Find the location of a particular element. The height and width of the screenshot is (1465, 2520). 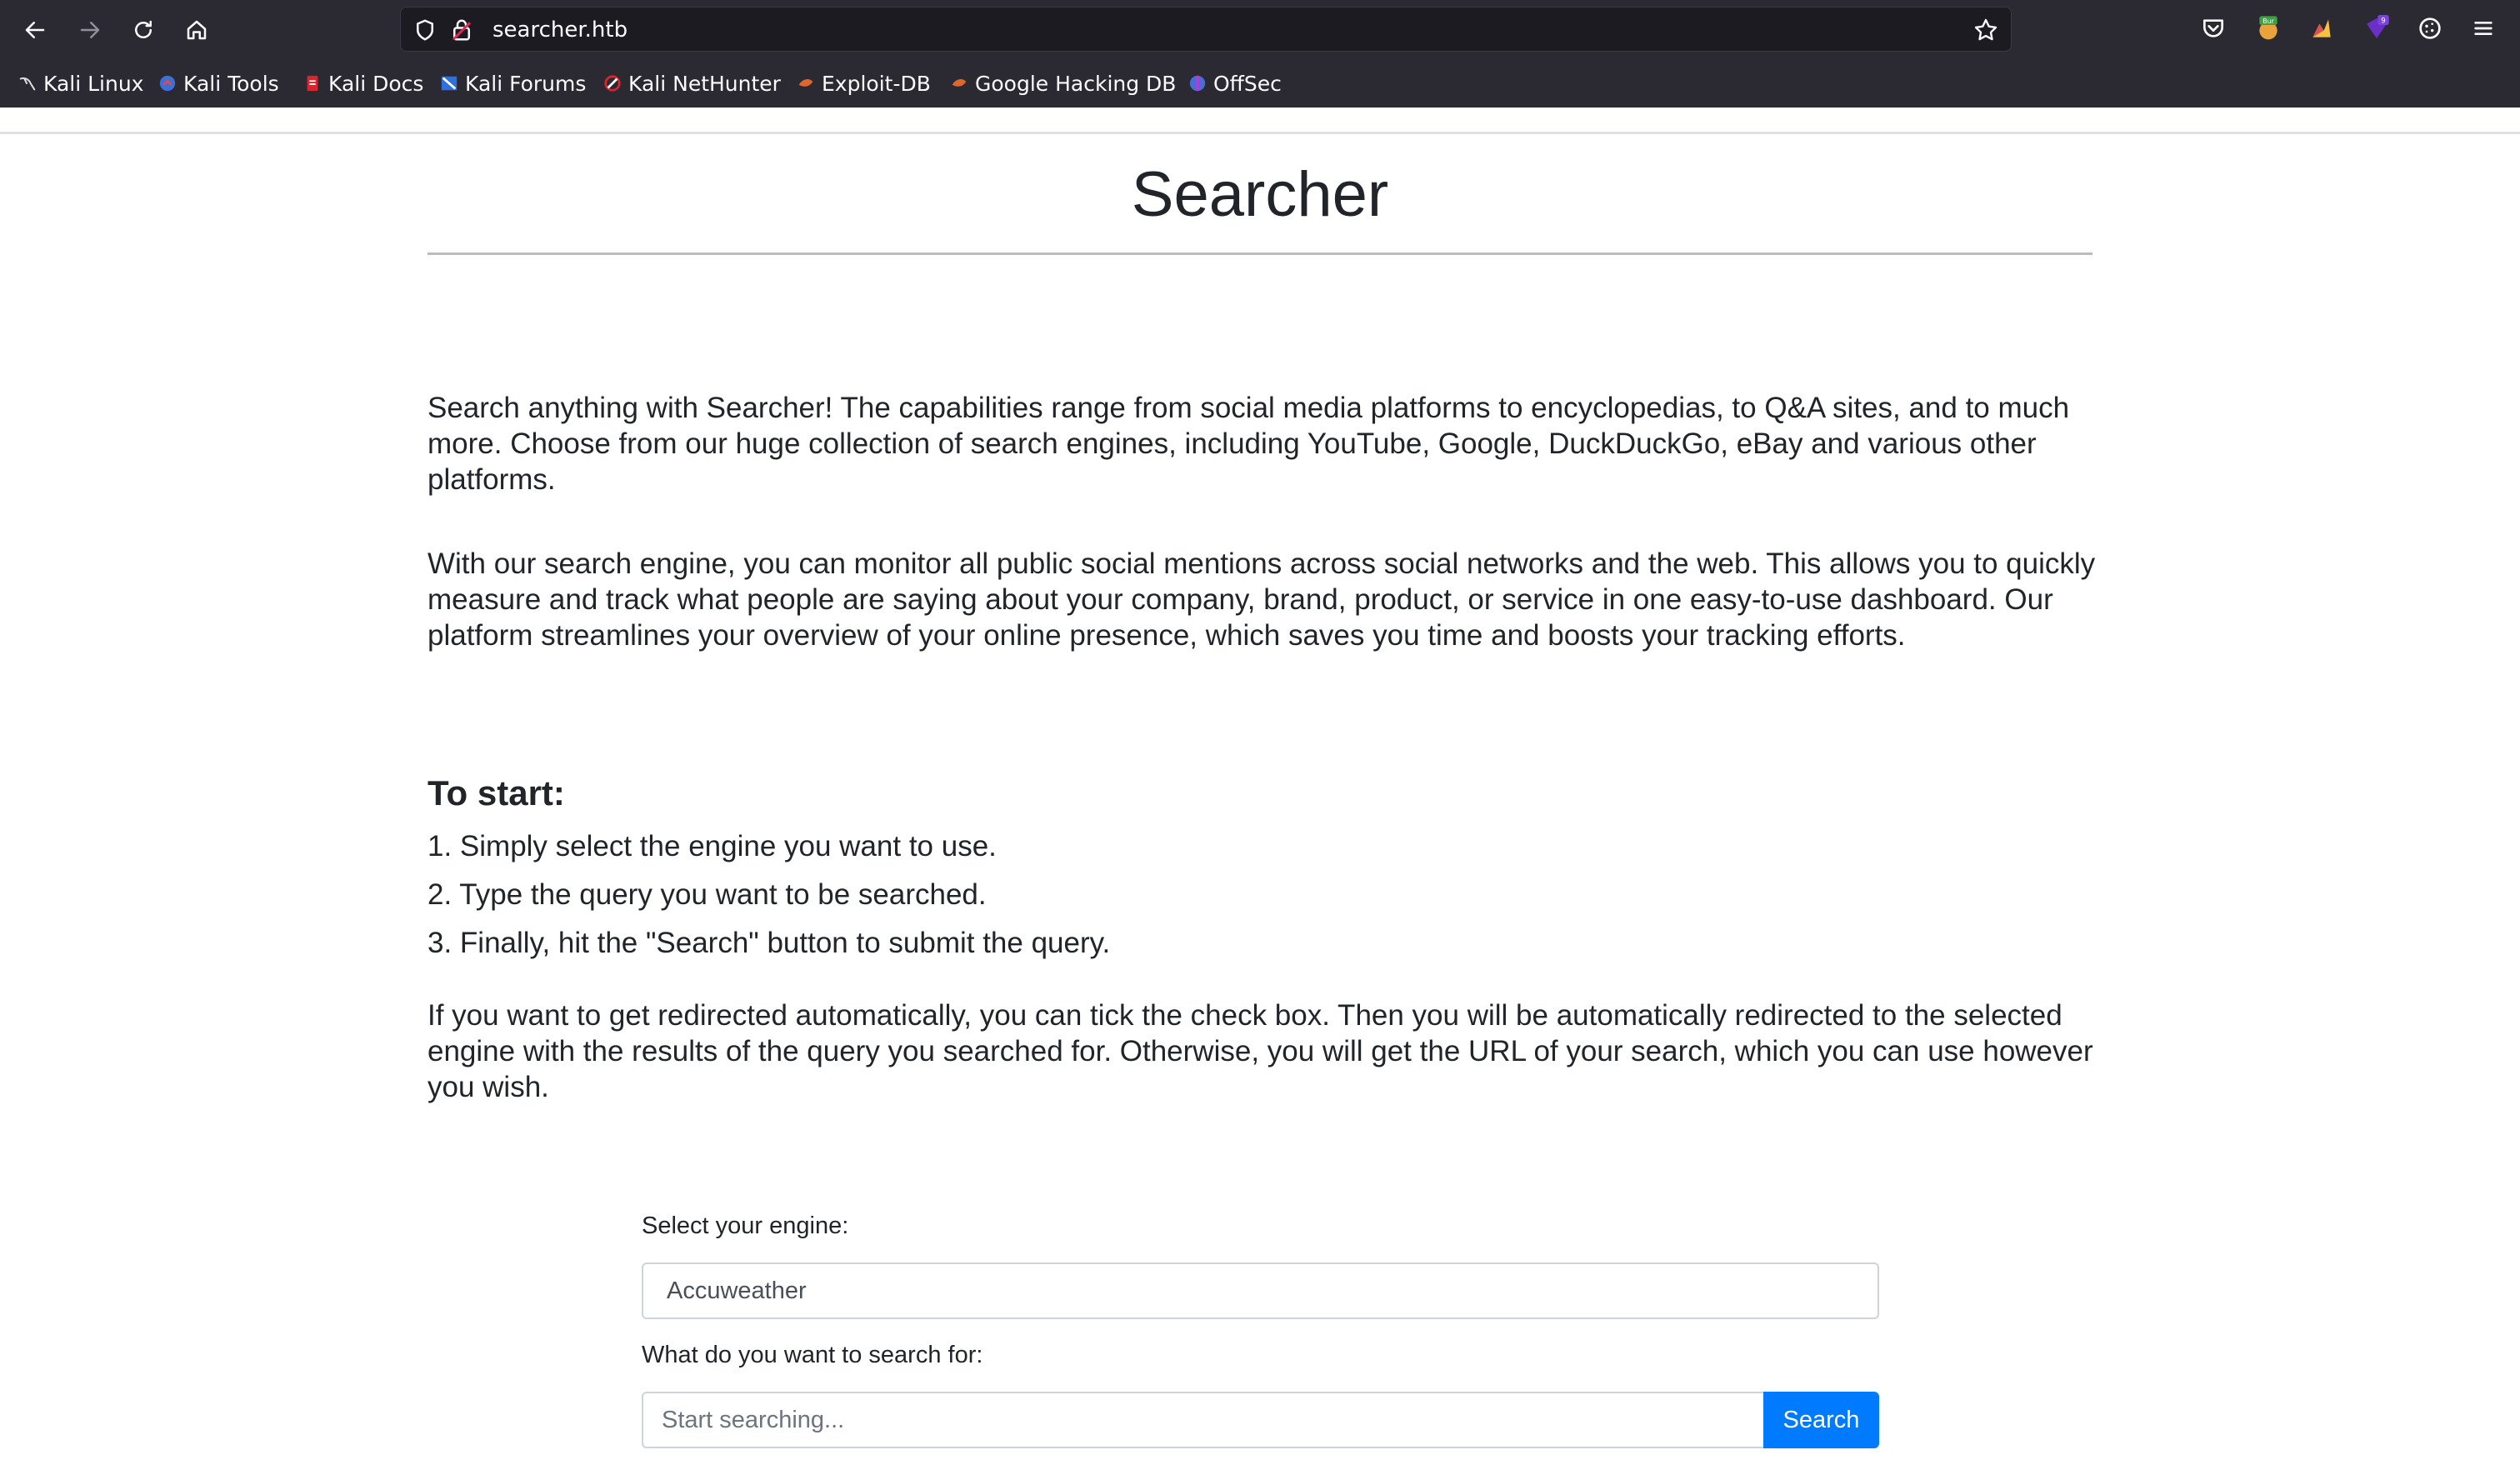

search-button: Search is located at coordinates (1821, 1420).